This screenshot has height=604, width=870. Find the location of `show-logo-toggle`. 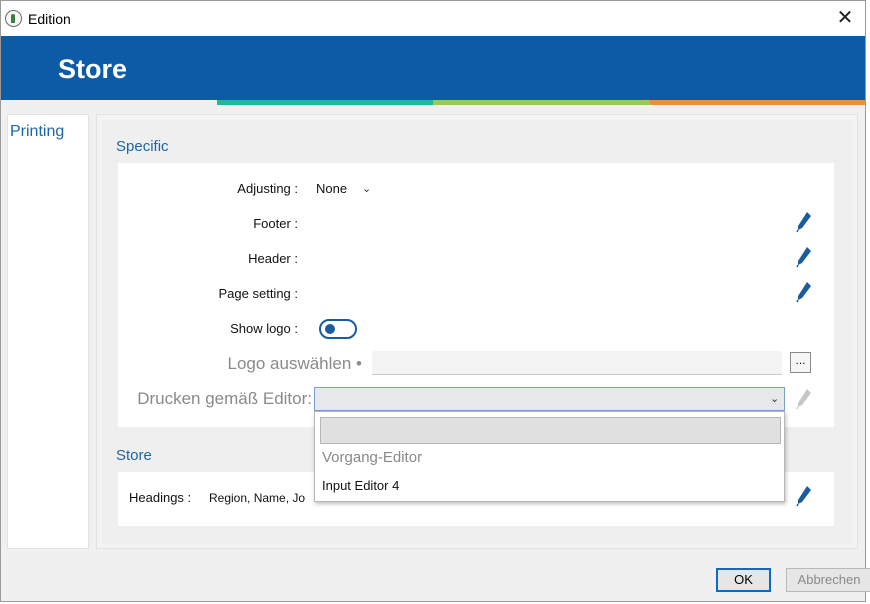

show-logo-toggle is located at coordinates (338, 329).